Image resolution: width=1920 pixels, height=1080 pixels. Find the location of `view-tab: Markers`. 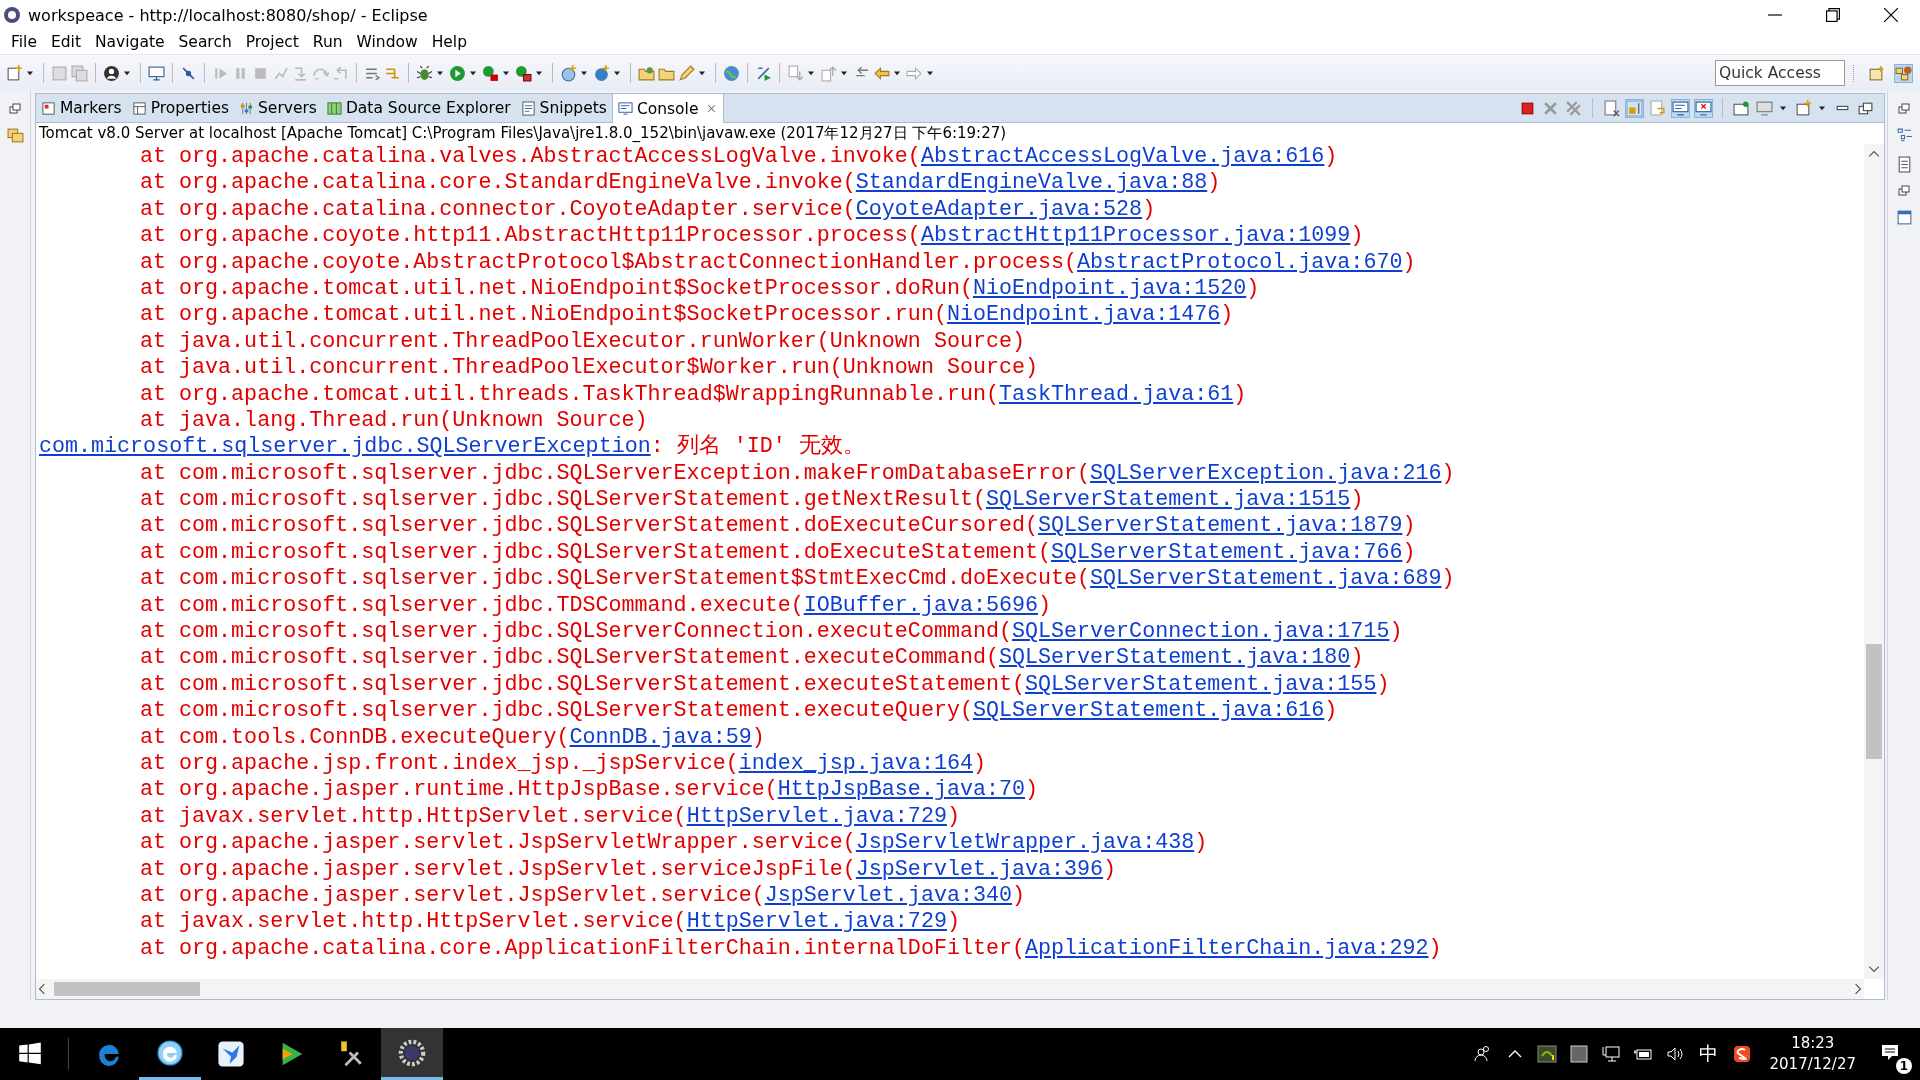

view-tab: Markers is located at coordinates (81, 108).